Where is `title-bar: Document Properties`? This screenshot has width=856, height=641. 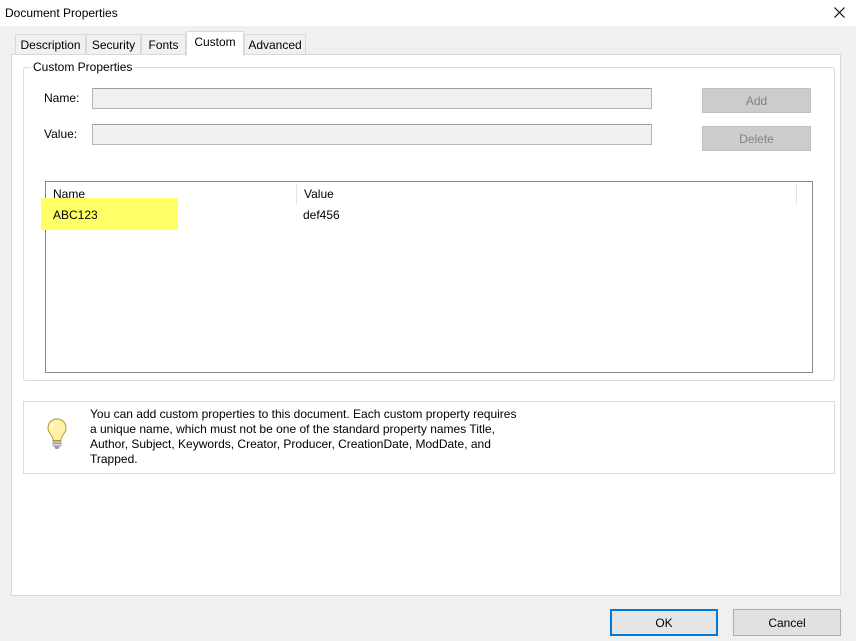
title-bar: Document Properties is located at coordinates (428, 13).